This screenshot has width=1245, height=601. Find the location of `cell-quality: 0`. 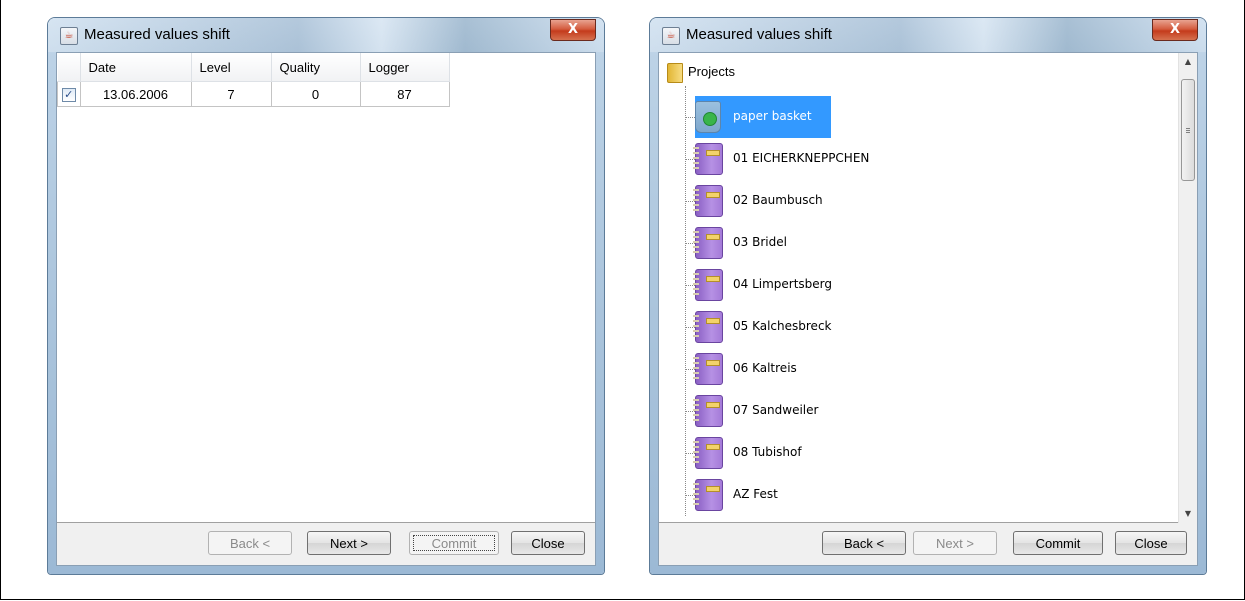

cell-quality: 0 is located at coordinates (315, 94).